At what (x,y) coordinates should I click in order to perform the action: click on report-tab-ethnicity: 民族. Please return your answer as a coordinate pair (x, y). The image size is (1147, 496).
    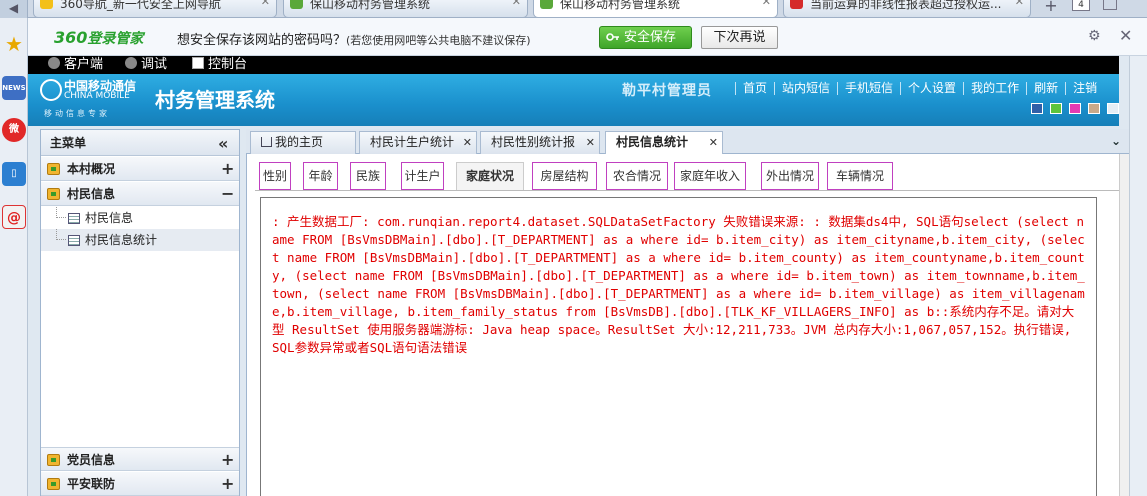
    Looking at the image, I should click on (368, 176).